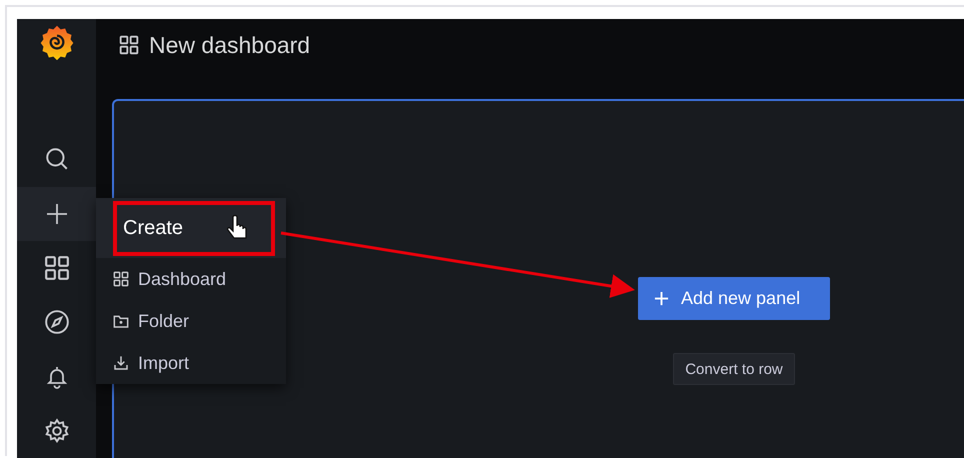  What do you see at coordinates (121, 321) in the screenshot?
I see `folder-icon` at bounding box center [121, 321].